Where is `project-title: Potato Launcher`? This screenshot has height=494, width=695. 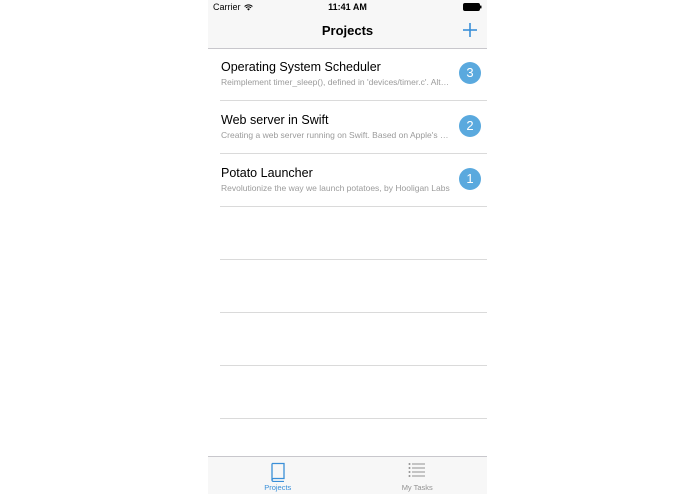
project-title: Potato Launcher is located at coordinates (267, 173).